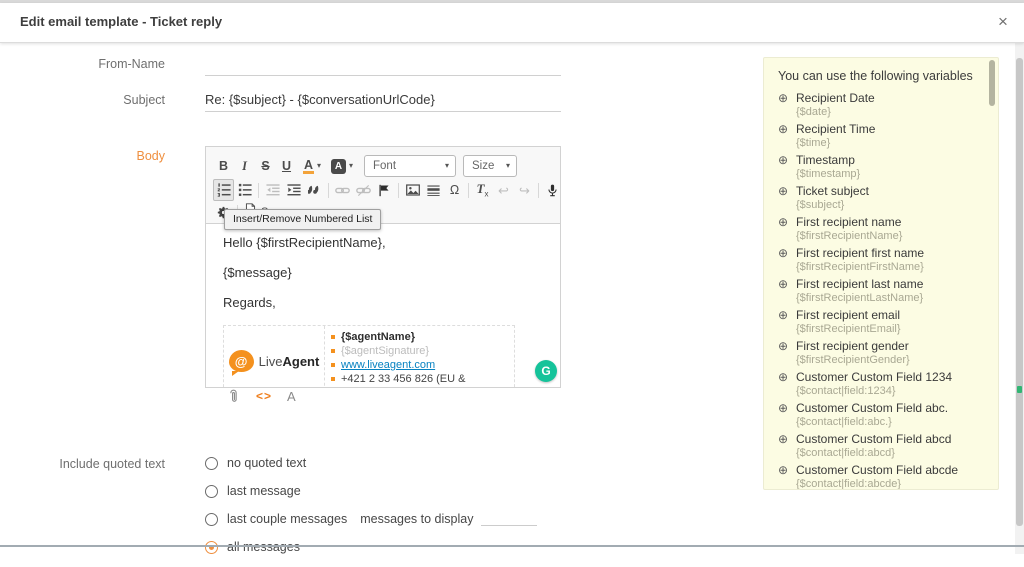 Image resolution: width=1024 pixels, height=567 pixels. What do you see at coordinates (828, 174) in the screenshot?
I see `variable-code: {$timestamp}` at bounding box center [828, 174].